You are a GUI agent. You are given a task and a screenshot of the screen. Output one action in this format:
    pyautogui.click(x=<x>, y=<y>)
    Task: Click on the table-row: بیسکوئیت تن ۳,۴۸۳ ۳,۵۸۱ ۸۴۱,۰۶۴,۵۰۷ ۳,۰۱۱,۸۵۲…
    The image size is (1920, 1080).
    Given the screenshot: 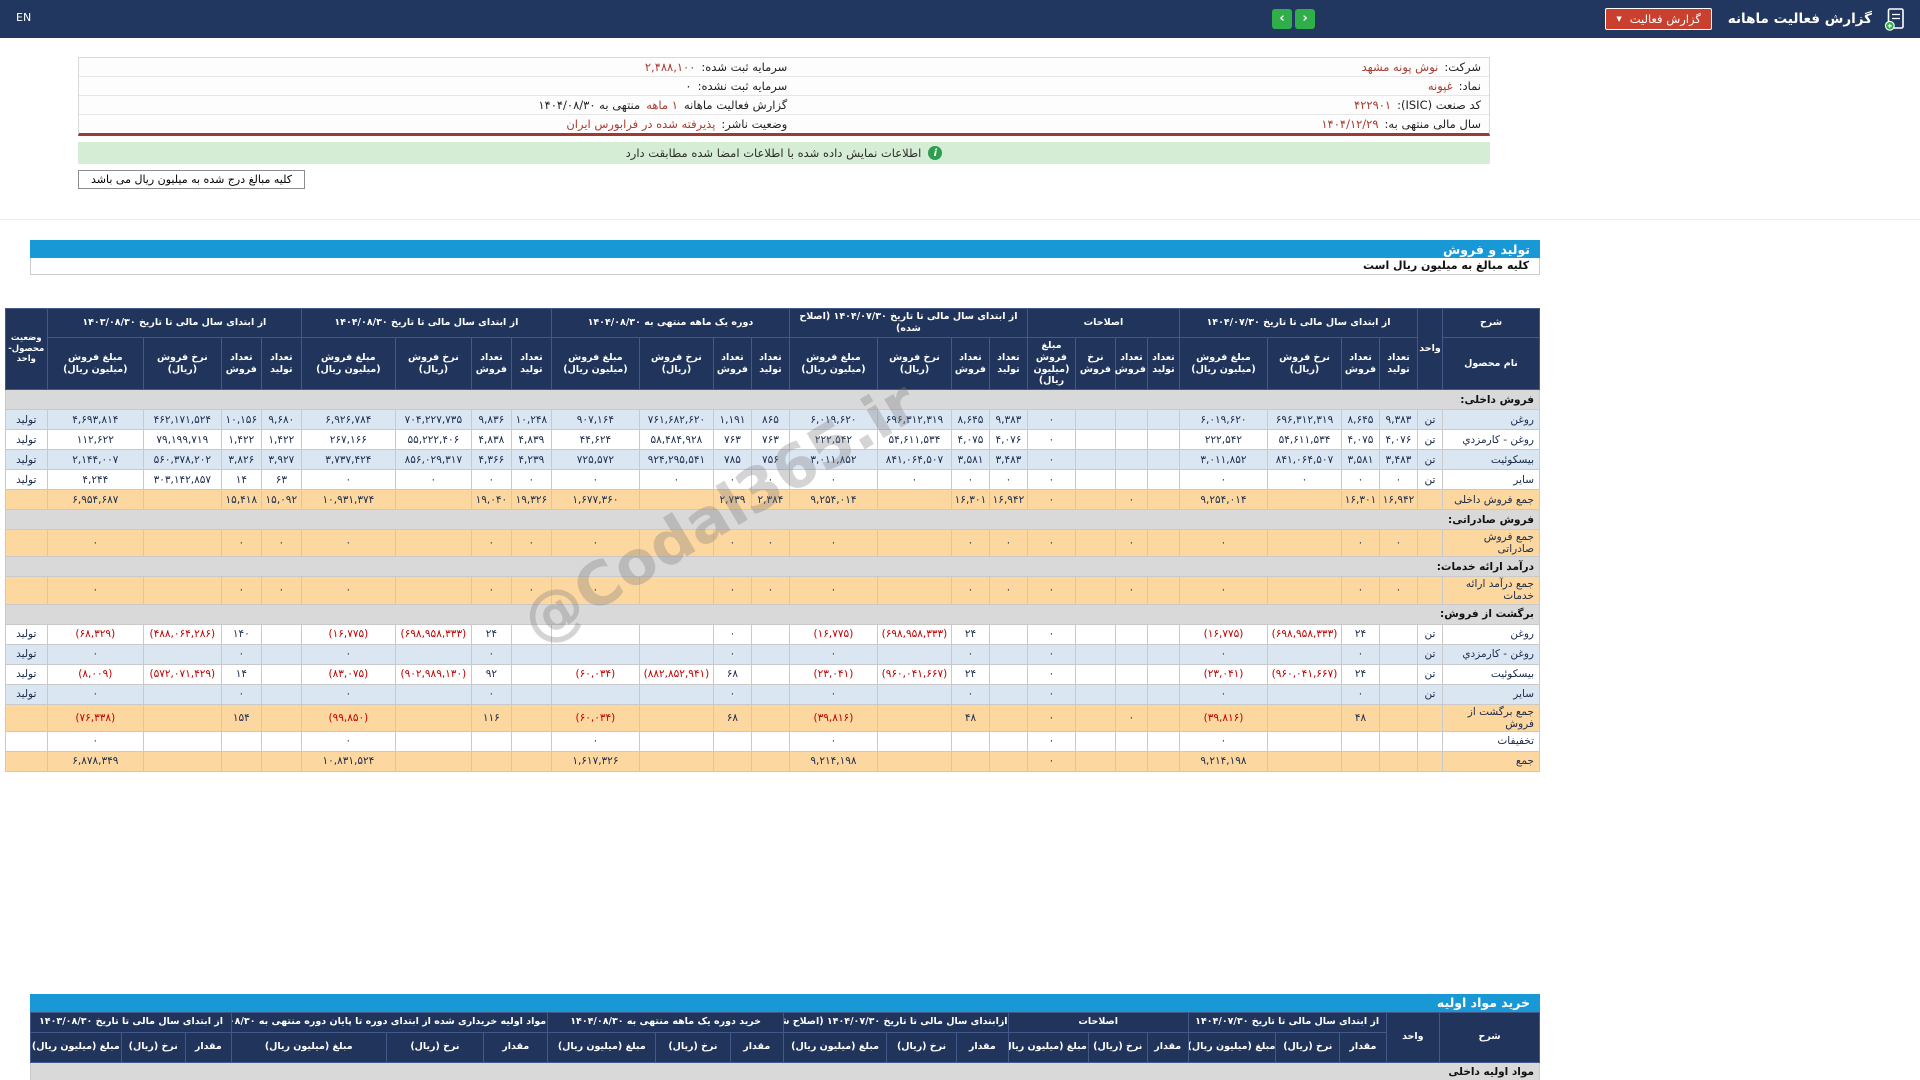 What is the action you would take?
    pyautogui.click(x=772, y=460)
    